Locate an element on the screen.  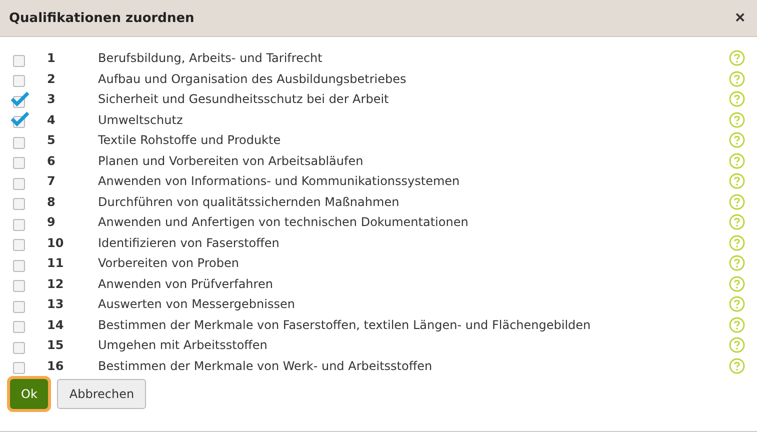
item-number: 14 is located at coordinates (56, 325).